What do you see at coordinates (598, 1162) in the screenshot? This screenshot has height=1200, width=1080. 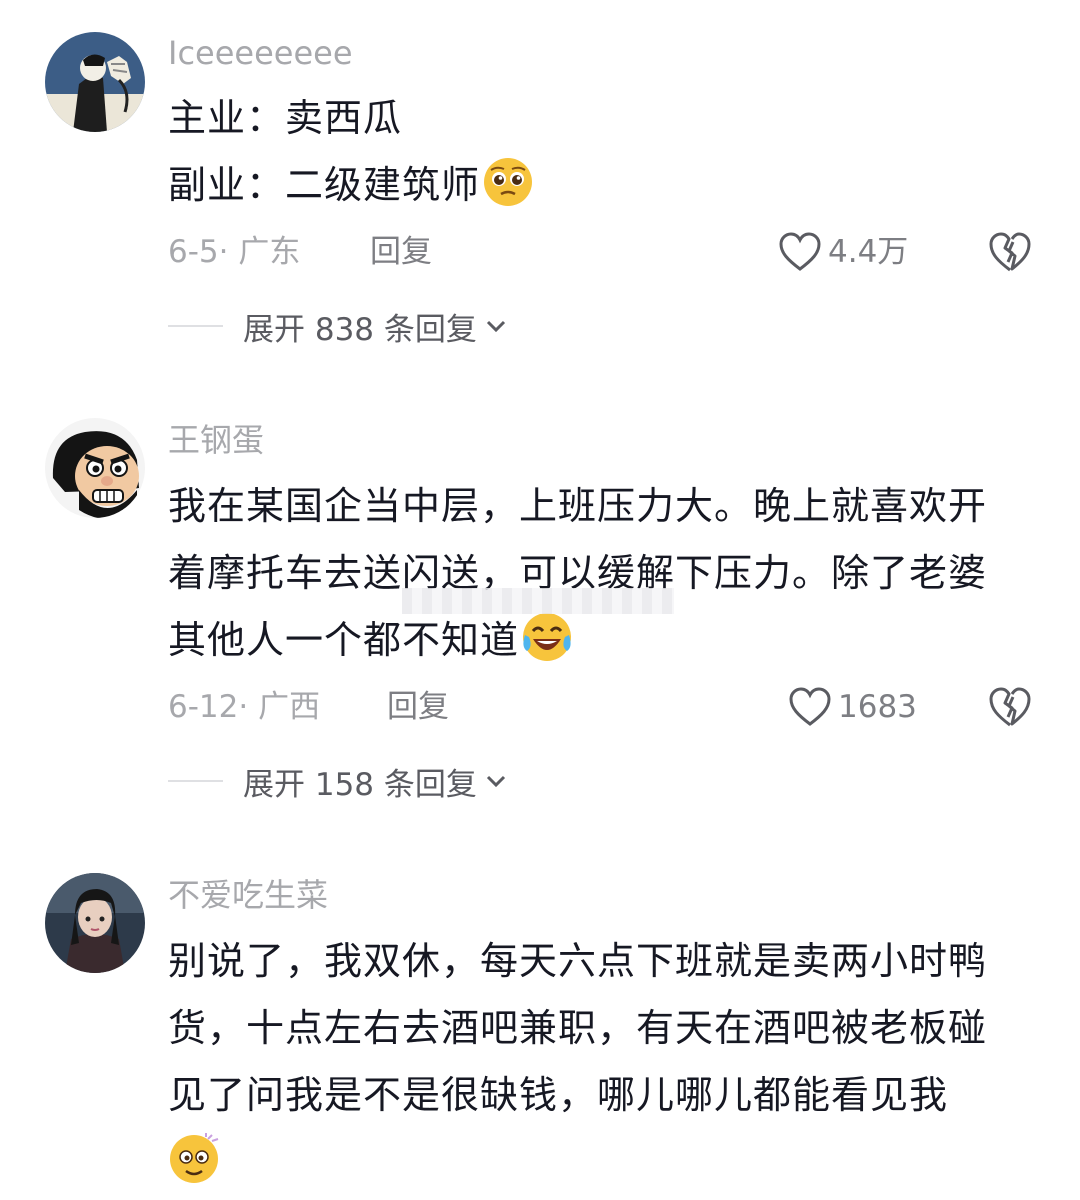 I see `comment-line` at bounding box center [598, 1162].